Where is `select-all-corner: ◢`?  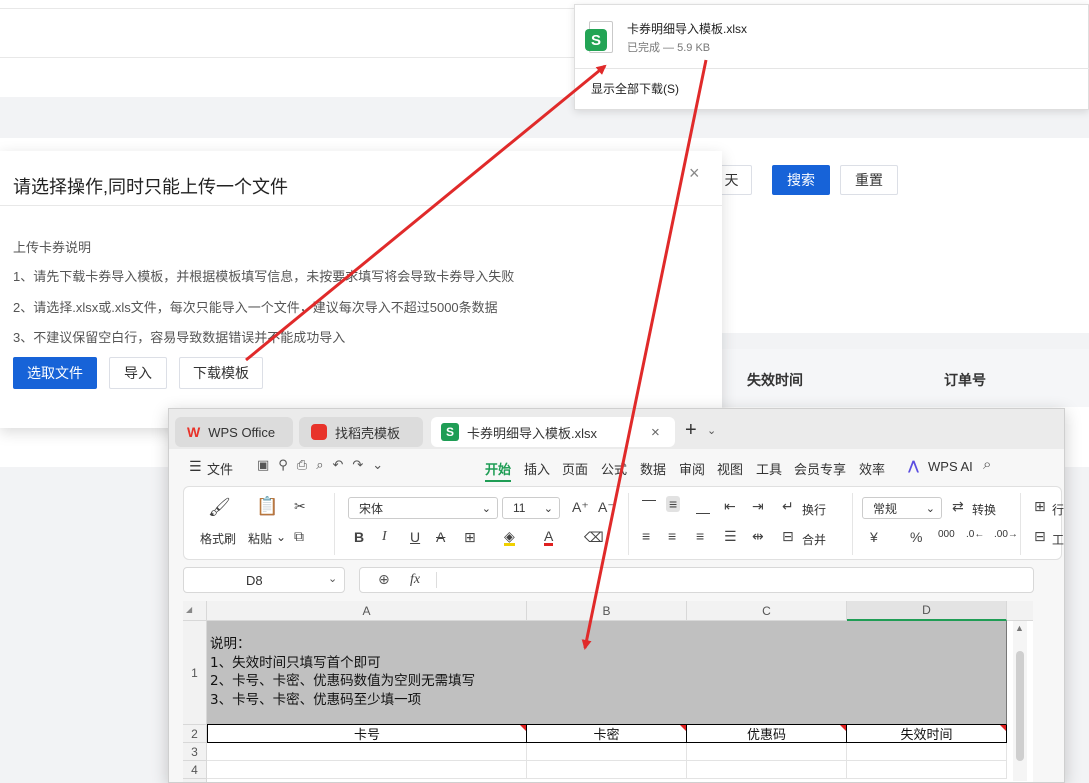 select-all-corner: ◢ is located at coordinates (195, 611).